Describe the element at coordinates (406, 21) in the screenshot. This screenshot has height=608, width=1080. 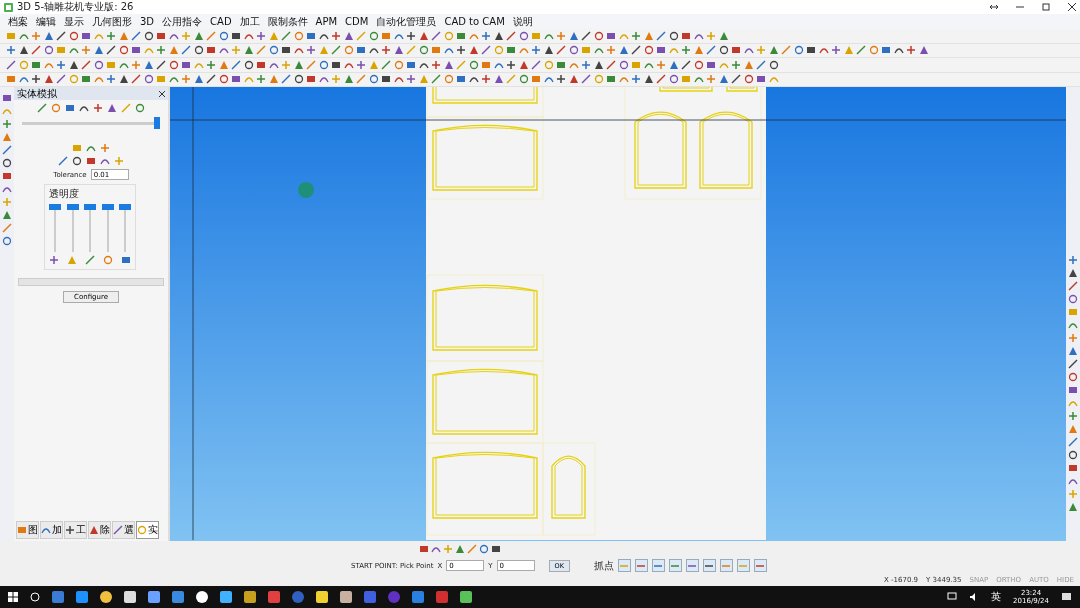
I see `menu-item: 自动化管理员` at that location.